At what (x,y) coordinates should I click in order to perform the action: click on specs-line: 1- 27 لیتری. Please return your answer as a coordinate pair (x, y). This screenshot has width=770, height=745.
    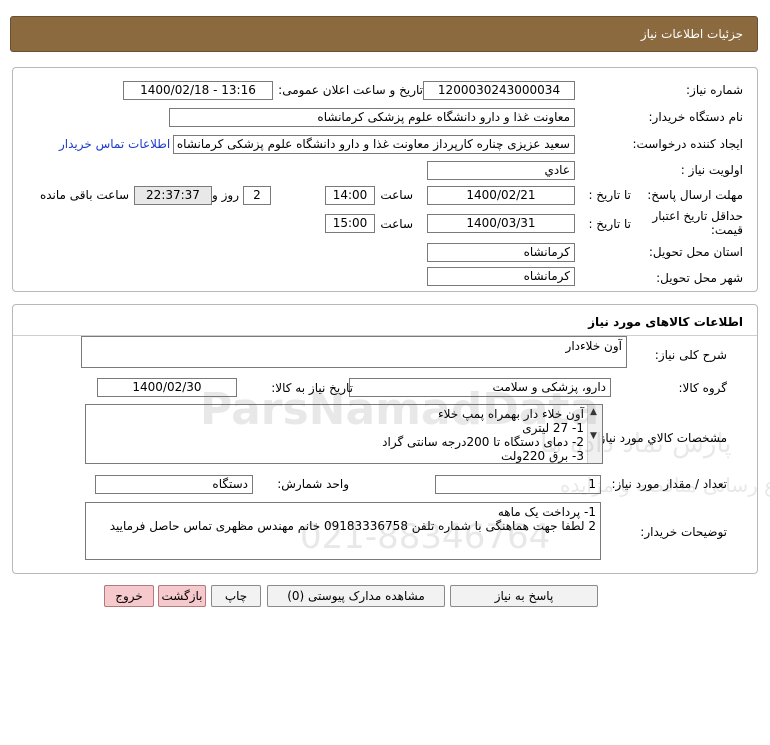
    Looking at the image, I should click on (553, 428).